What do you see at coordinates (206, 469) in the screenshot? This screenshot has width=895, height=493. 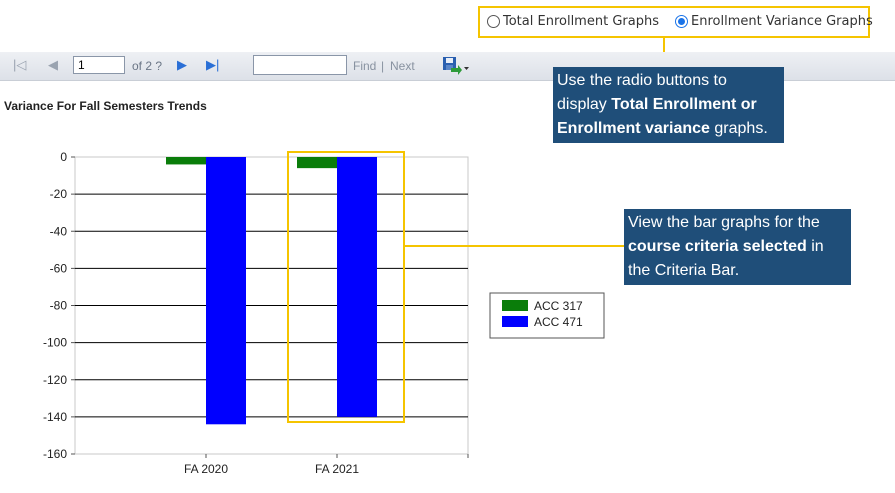 I see `x-tick-label: FA 2020` at bounding box center [206, 469].